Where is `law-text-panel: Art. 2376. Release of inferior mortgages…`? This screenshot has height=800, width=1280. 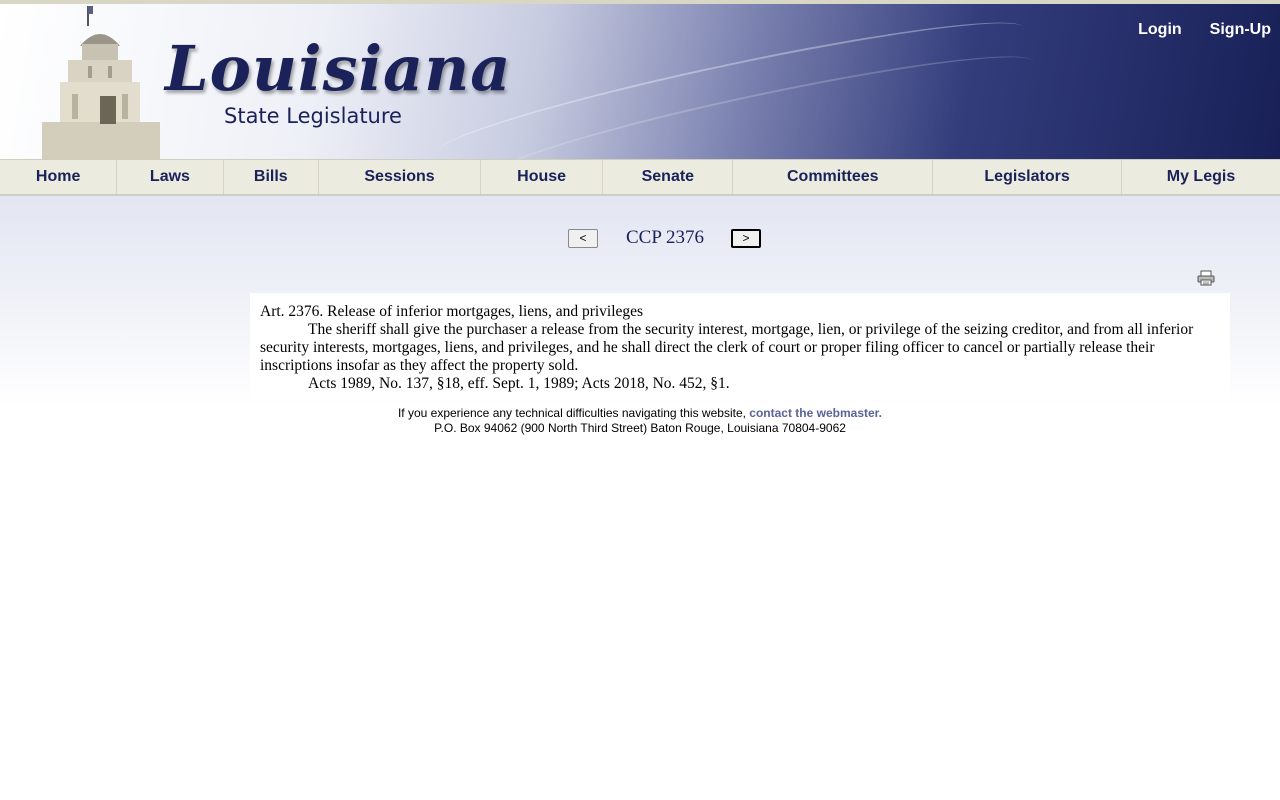
law-text-panel: Art. 2376. Release of inferior mortgages… is located at coordinates (740, 346).